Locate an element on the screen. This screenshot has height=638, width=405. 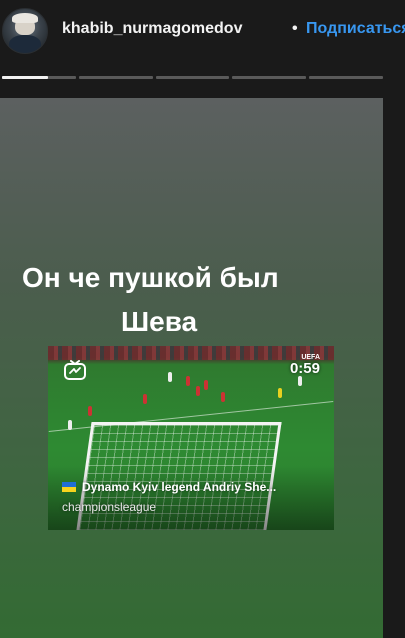
follow-button: Подписаться is located at coordinates (355, 29).